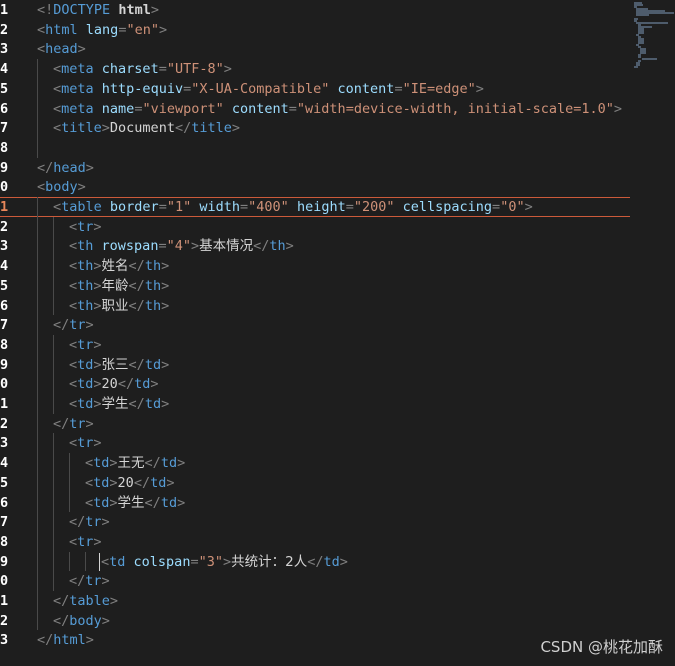  Describe the element at coordinates (321, 207) in the screenshot. I see `code-token: height` at that location.